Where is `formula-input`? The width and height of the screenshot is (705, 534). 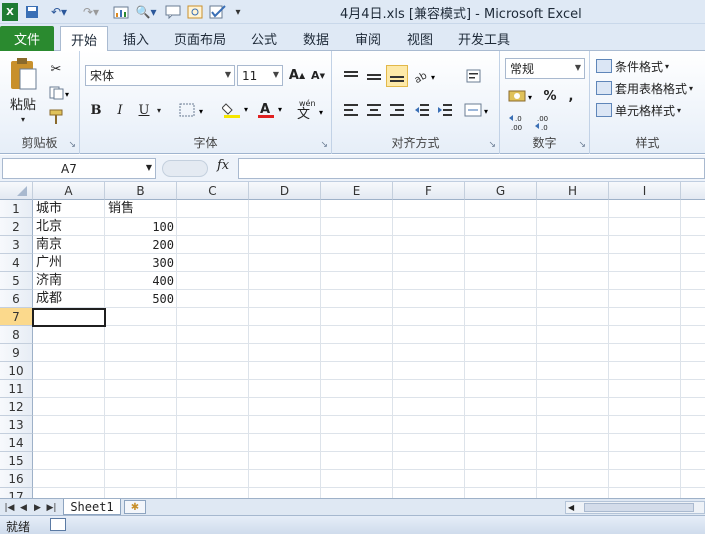
formula-input is located at coordinates (471, 168).